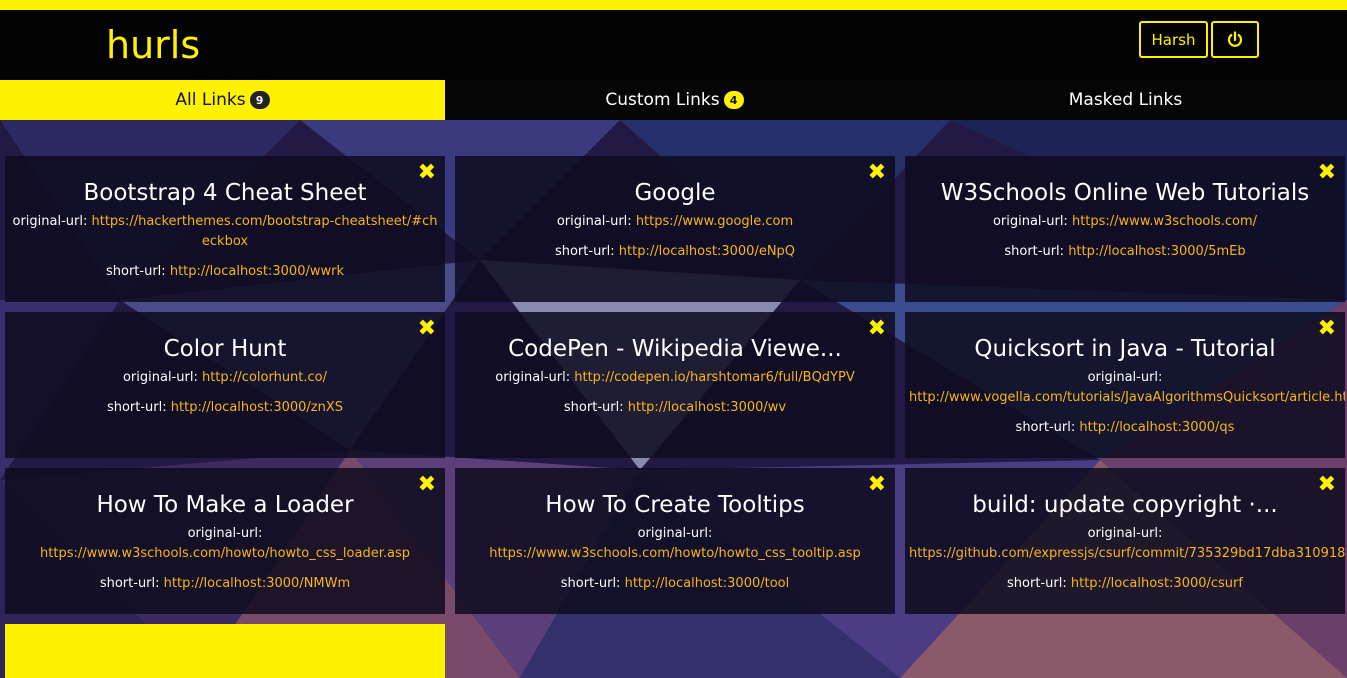 Image resolution: width=1347 pixels, height=678 pixels. Describe the element at coordinates (225, 193) in the screenshot. I see `link-title: Bootstrap 4 Cheat Sheet` at that location.